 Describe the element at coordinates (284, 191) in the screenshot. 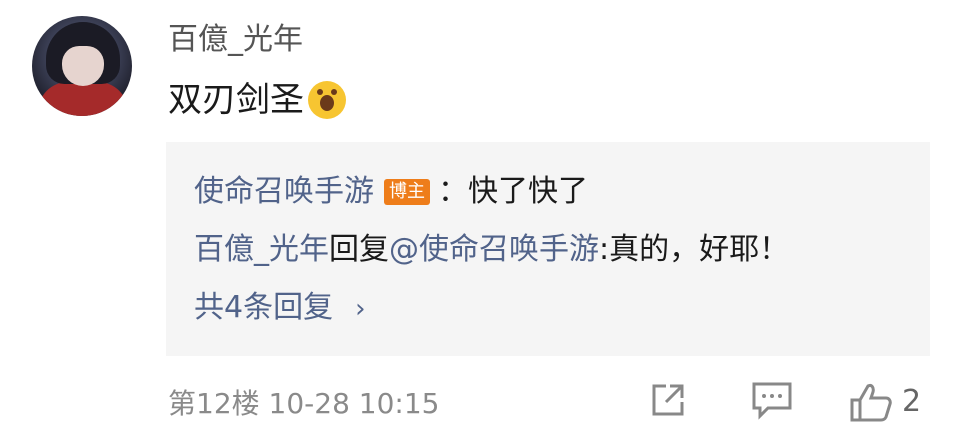

I see `reply-author: 使命召唤手游` at that location.